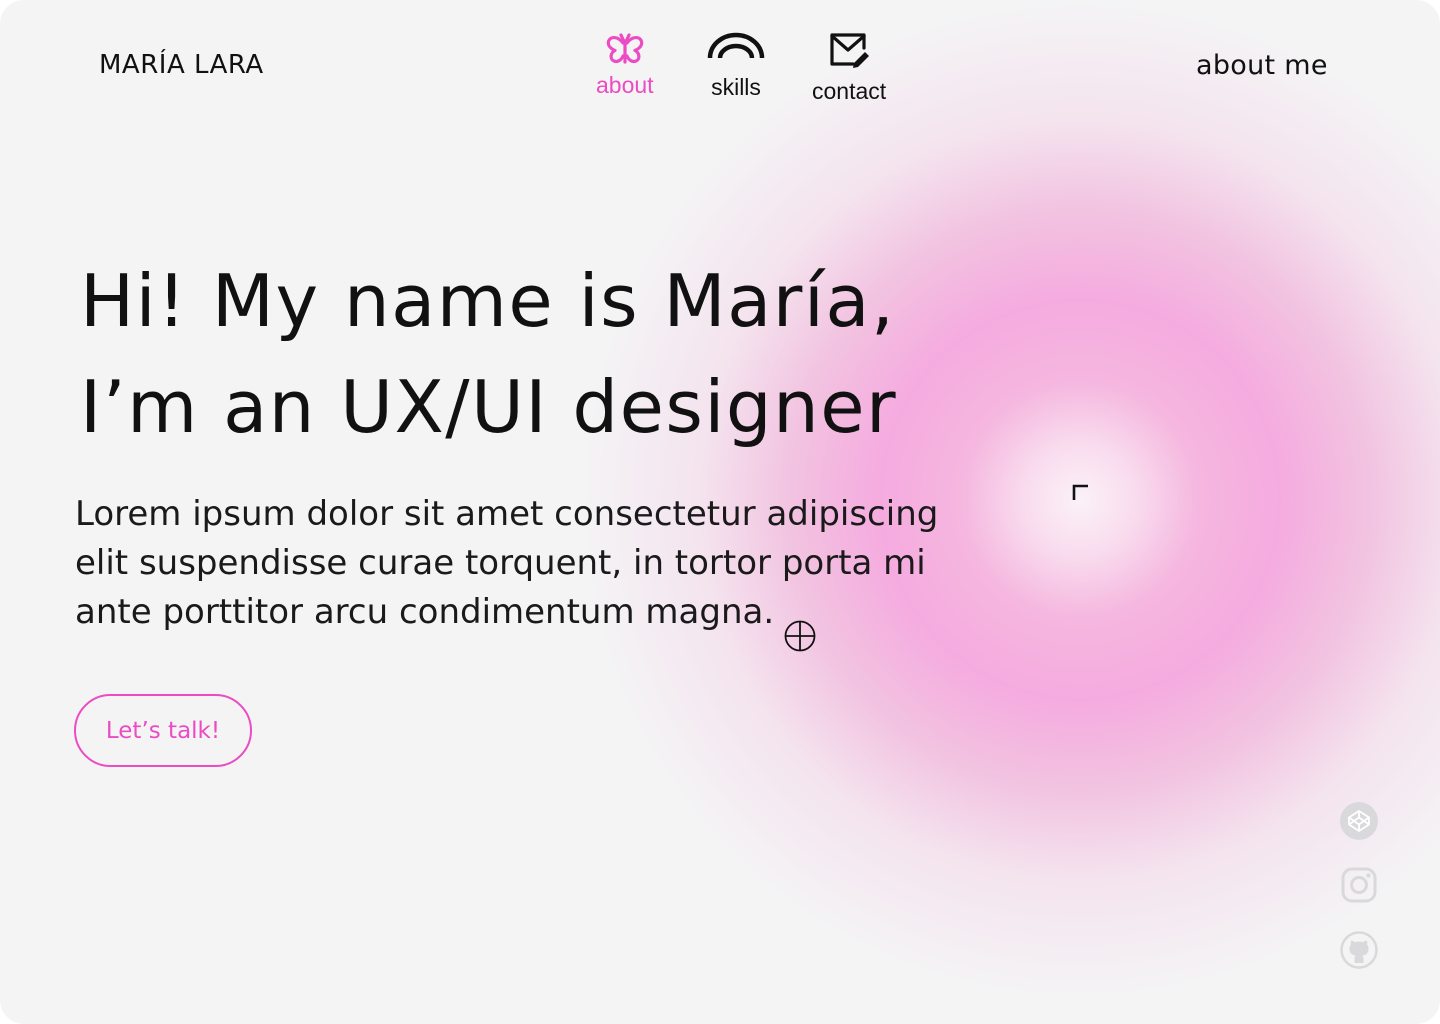 This screenshot has width=1440, height=1024. What do you see at coordinates (849, 52) in the screenshot?
I see `mail-edit-icon` at bounding box center [849, 52].